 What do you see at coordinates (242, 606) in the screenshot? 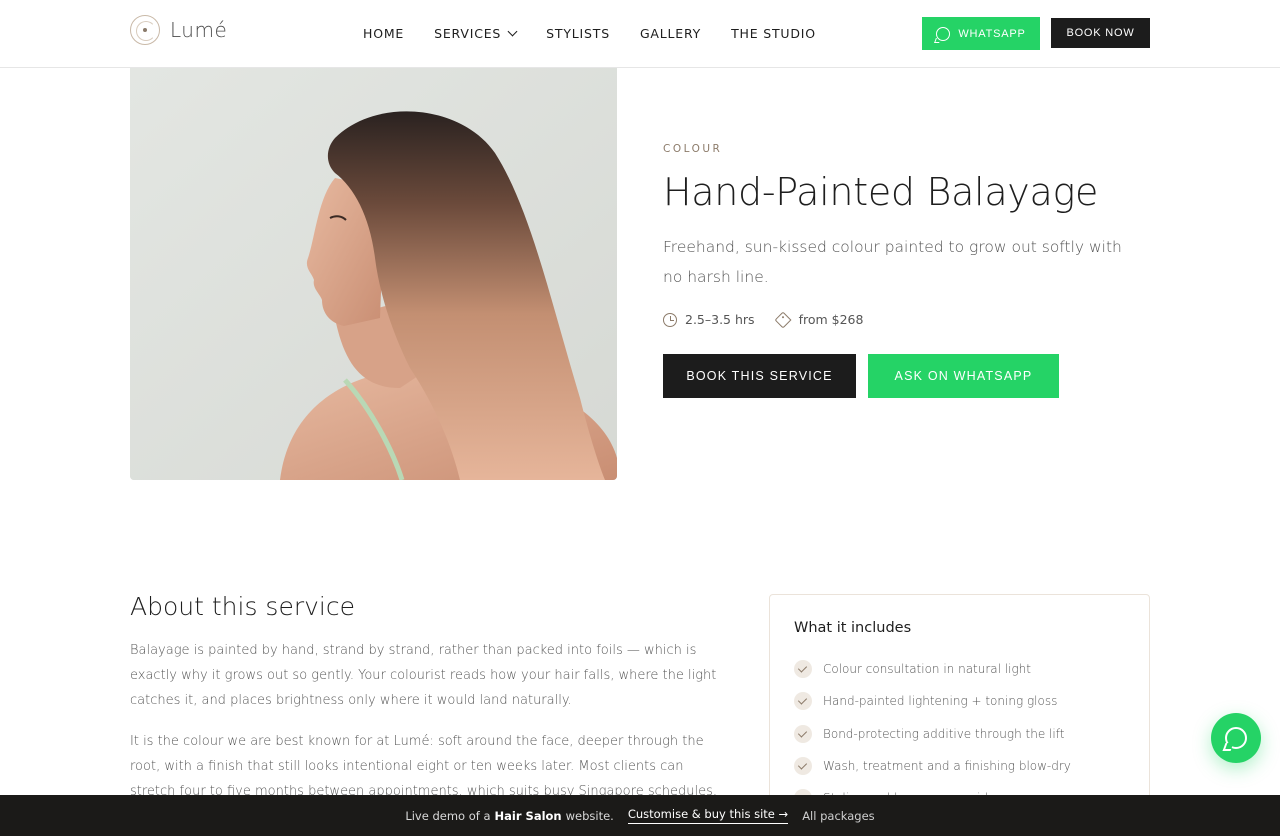
I see `about-title: About this service` at bounding box center [242, 606].